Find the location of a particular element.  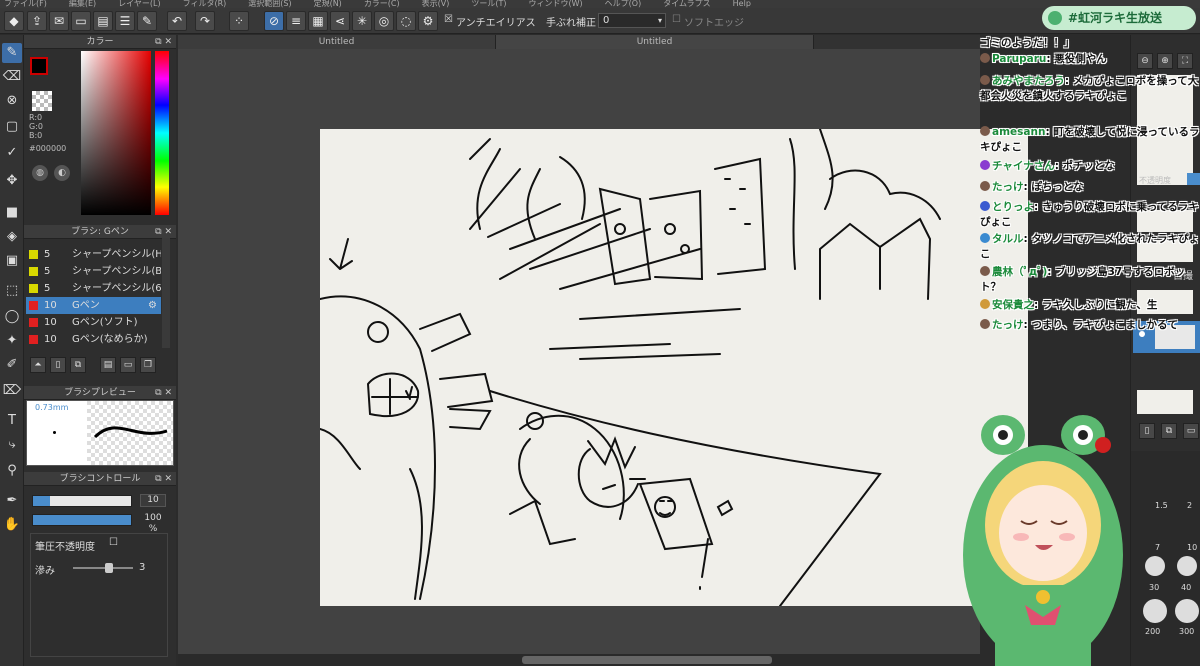

snap-grid-icon: ▦ is located at coordinates (318, 21).